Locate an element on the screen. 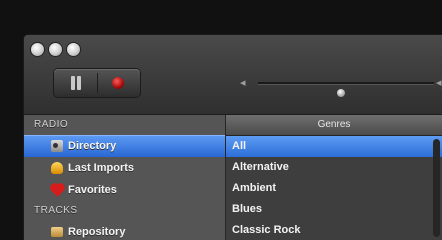  genre-row-ambient: Ambient is located at coordinates (334, 188).